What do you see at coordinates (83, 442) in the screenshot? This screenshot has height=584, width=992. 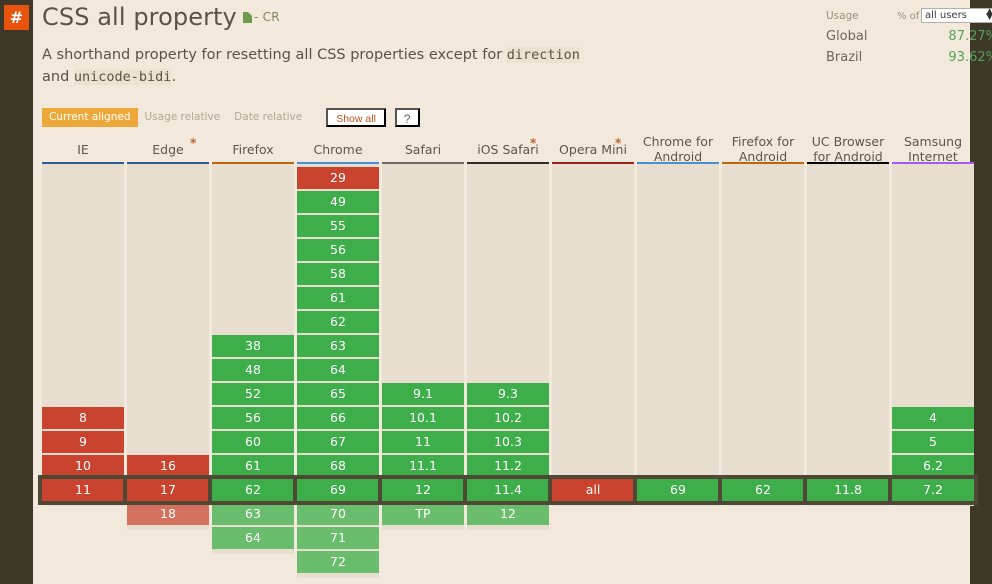 I see `version-cell: 9` at bounding box center [83, 442].